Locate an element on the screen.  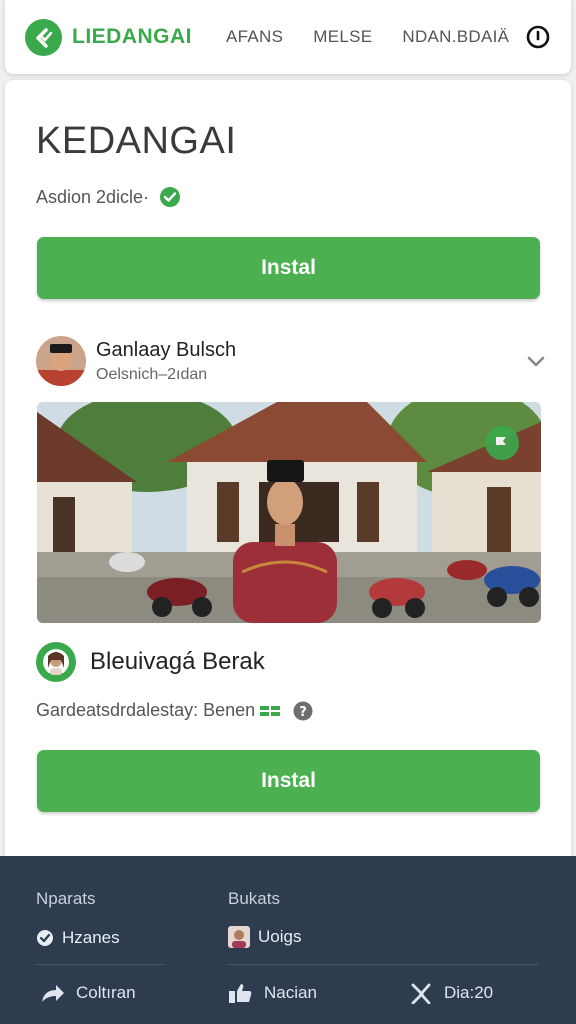
top-navbar: LIEDANGAI AFANS MELSE NDAN.BDAIÄ is located at coordinates (288, 37).